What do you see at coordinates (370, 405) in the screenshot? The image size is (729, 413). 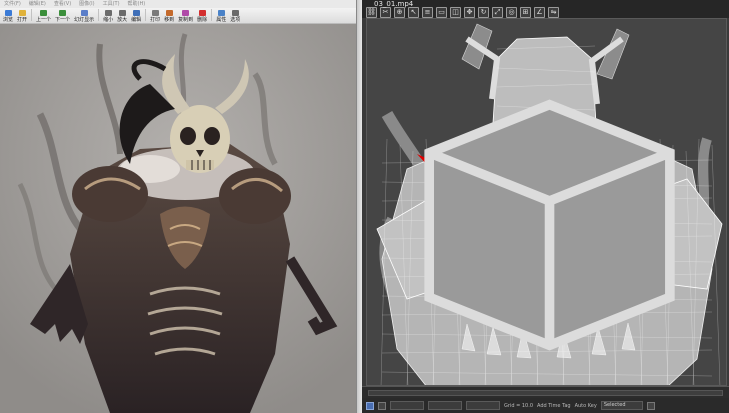 I see `key-mode-icon` at bounding box center [370, 405].